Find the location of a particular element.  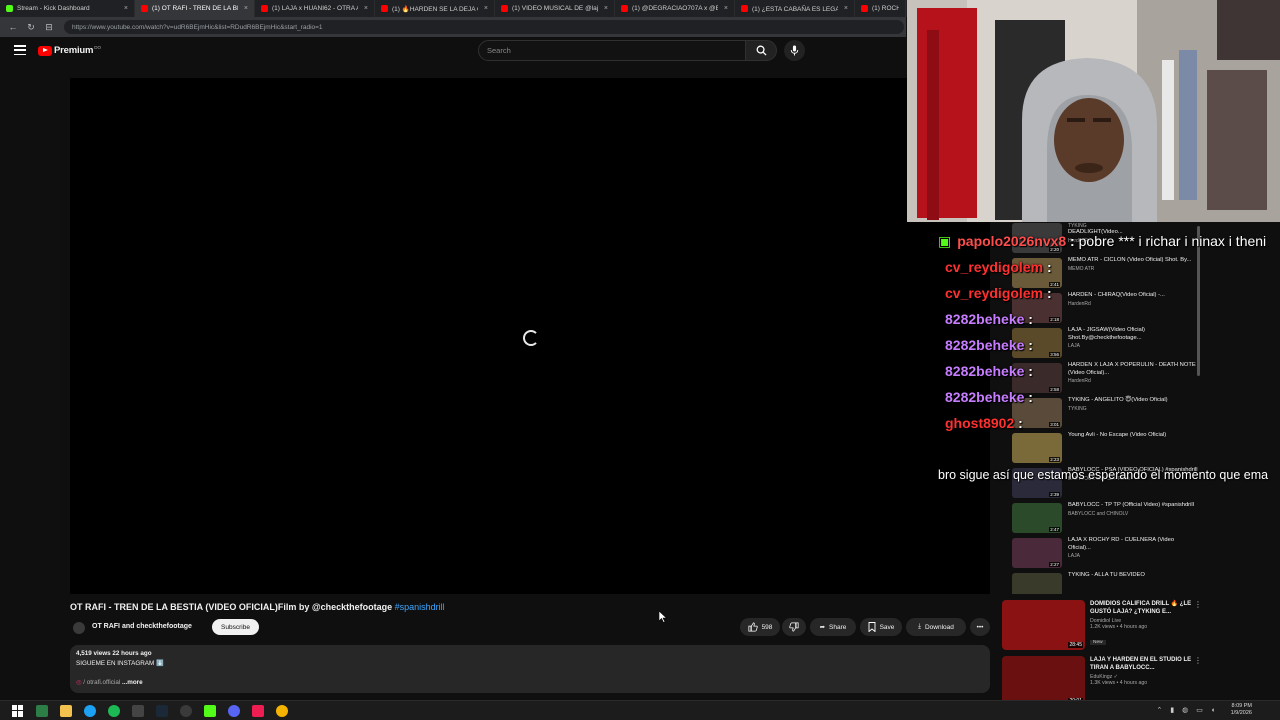

channel-name: OT RAFI and checkthefootage is located at coordinates (142, 626).